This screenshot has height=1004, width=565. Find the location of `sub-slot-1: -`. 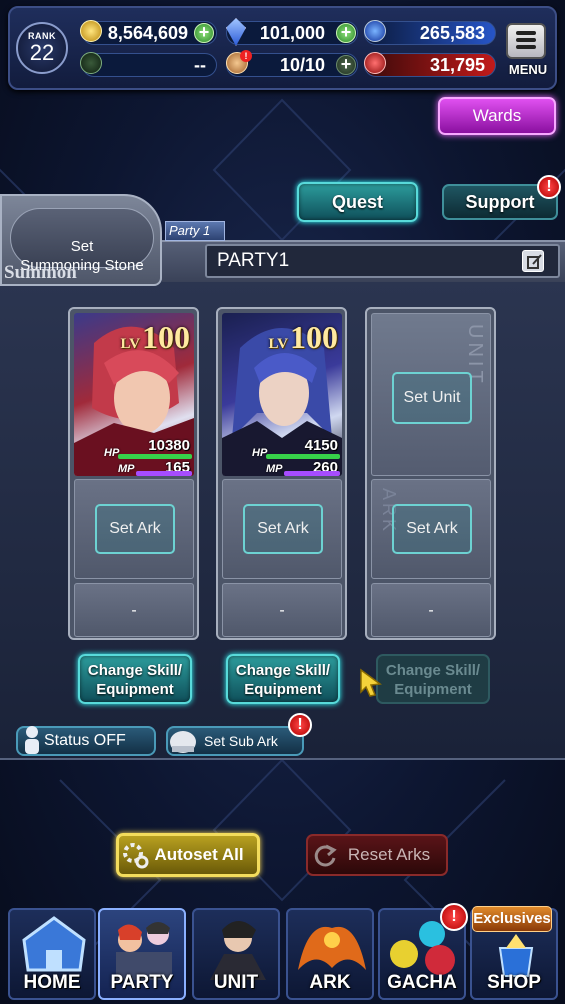

sub-slot-1: - is located at coordinates (134, 610).